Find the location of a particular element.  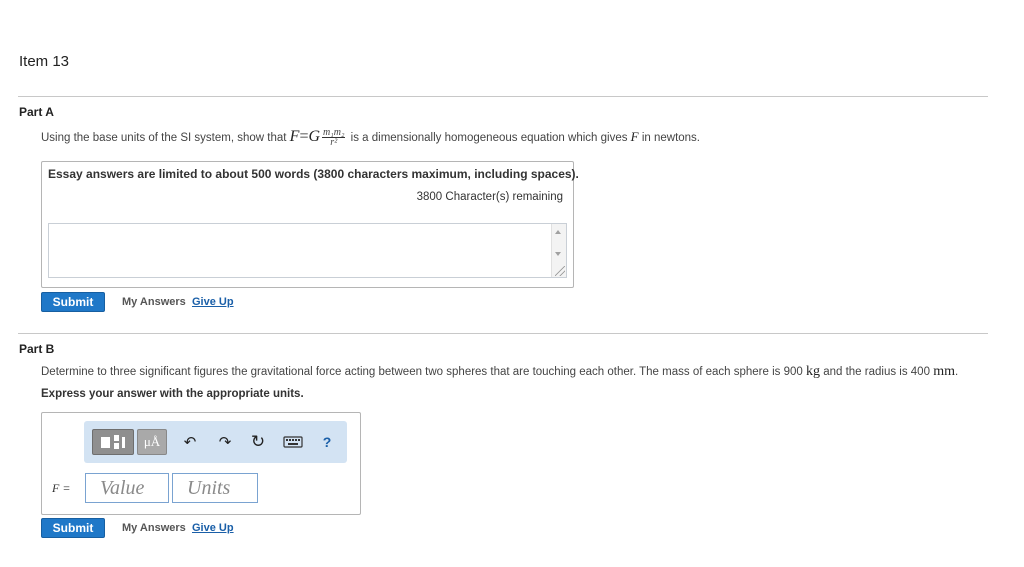

formula-fraction: m₁m₂ r² is located at coordinates (334, 138).